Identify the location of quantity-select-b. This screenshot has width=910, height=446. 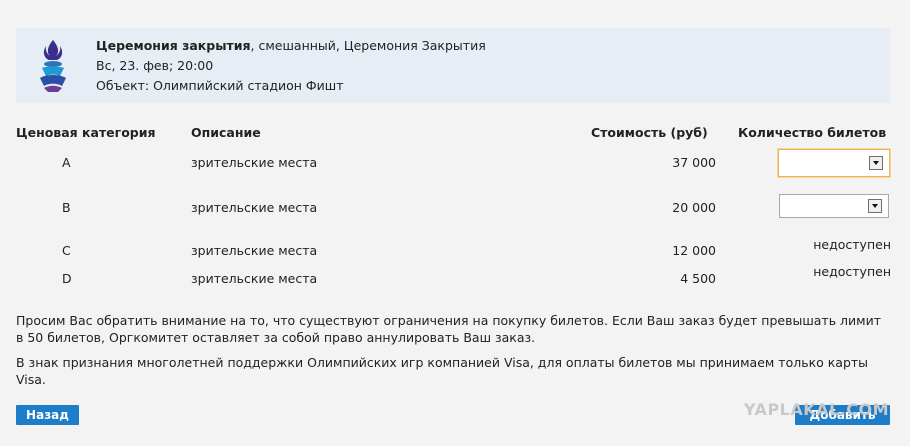
(834, 206).